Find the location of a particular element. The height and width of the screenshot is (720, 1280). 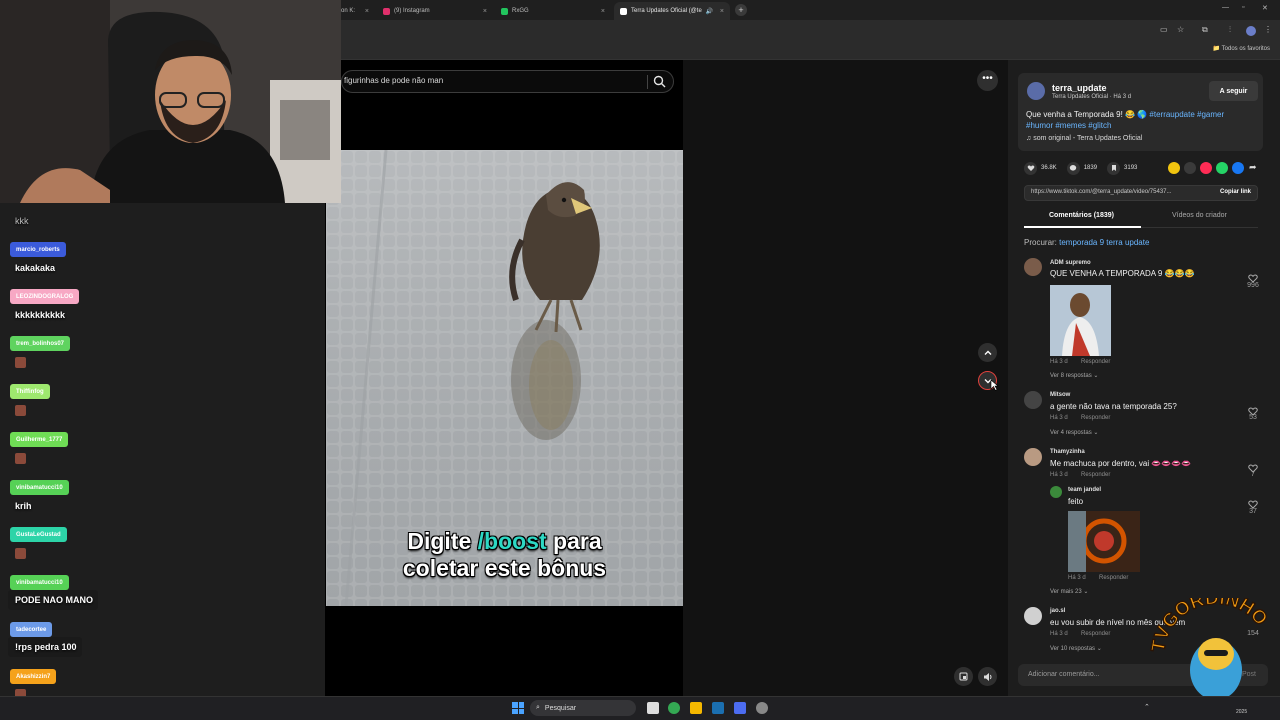

send-icon is located at coordinates (1206, 168).